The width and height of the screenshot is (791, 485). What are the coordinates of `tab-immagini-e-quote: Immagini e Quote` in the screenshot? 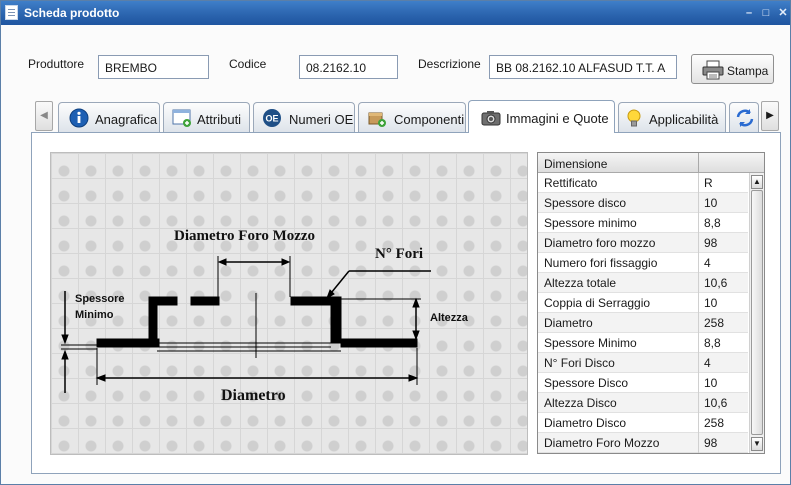 It's located at (541, 116).